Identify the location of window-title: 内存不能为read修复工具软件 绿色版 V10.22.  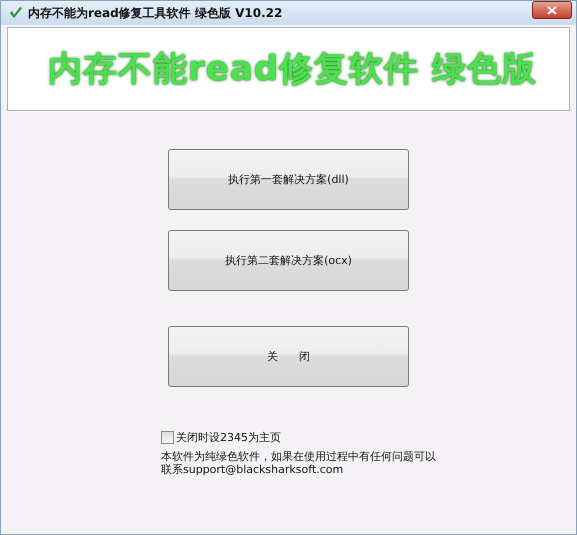
(155, 13).